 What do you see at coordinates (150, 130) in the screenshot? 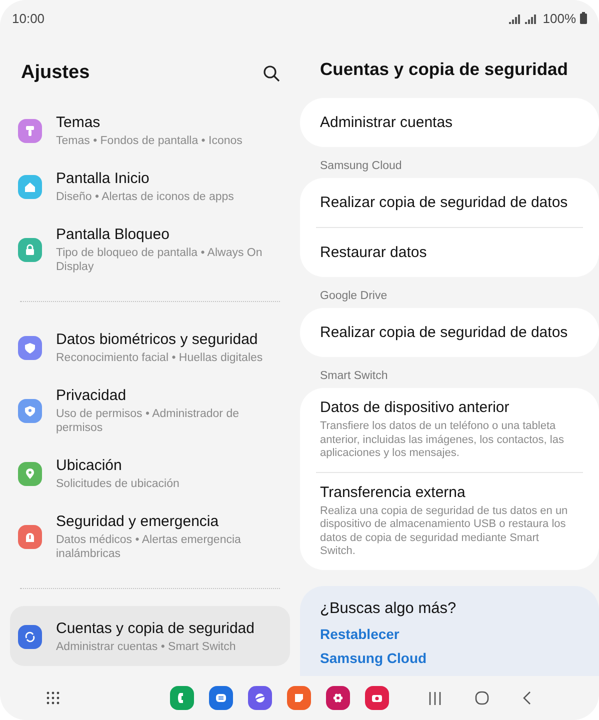
I see `settings-item: Temas Temas • Fondos de pantalla • Iconos` at bounding box center [150, 130].